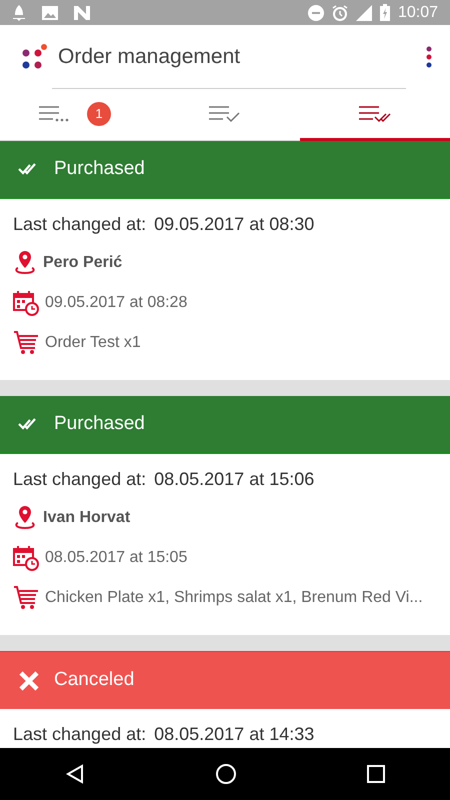 The height and width of the screenshot is (800, 450). Describe the element at coordinates (86, 518) in the screenshot. I see `customer-name: Ivan Horvat` at that location.